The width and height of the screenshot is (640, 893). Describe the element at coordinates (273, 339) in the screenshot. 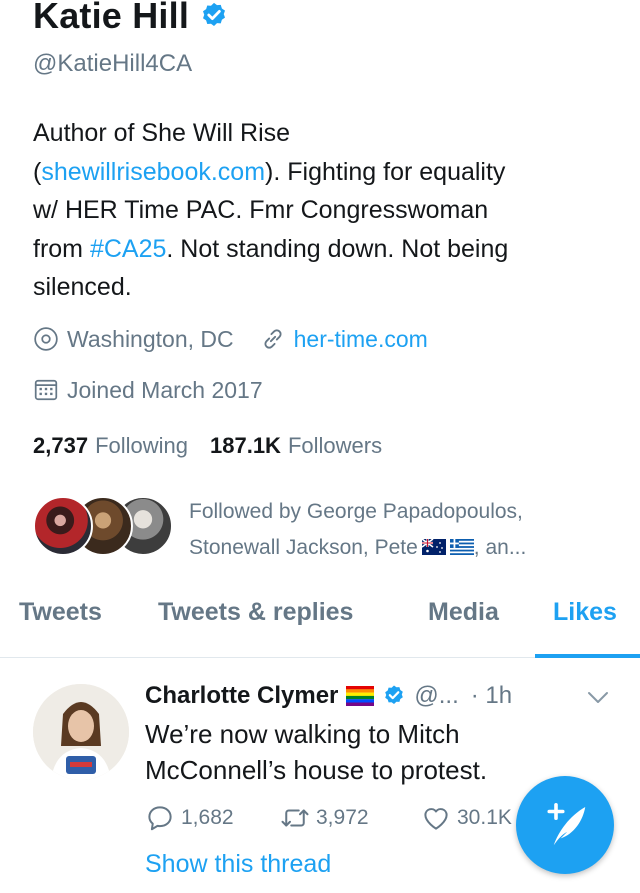

I see `link-icon` at that location.